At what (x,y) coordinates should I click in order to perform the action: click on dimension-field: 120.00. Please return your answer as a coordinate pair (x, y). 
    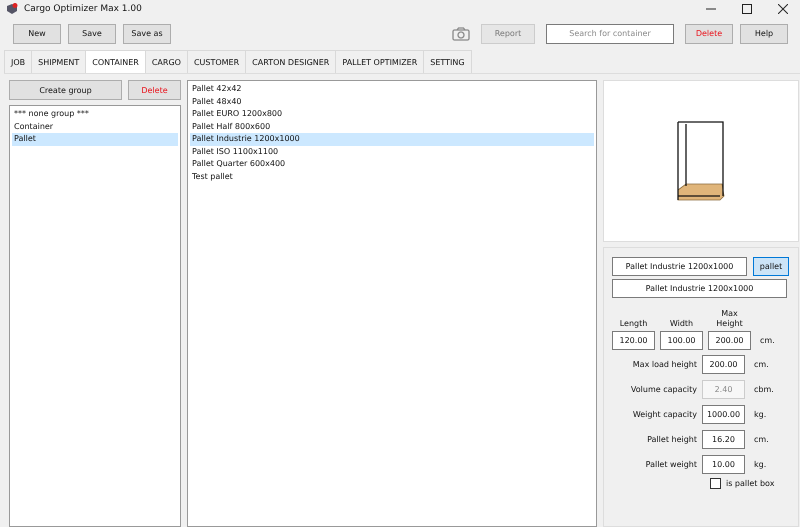
    Looking at the image, I should click on (633, 340).